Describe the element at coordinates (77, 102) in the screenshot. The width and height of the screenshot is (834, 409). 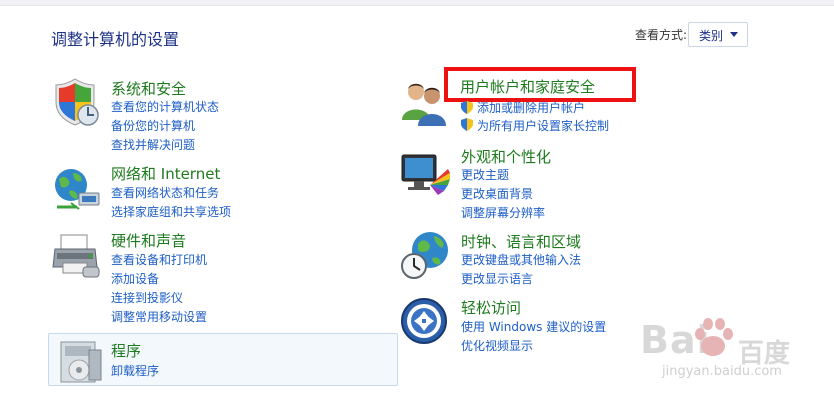
I see `security-shield-icon` at that location.